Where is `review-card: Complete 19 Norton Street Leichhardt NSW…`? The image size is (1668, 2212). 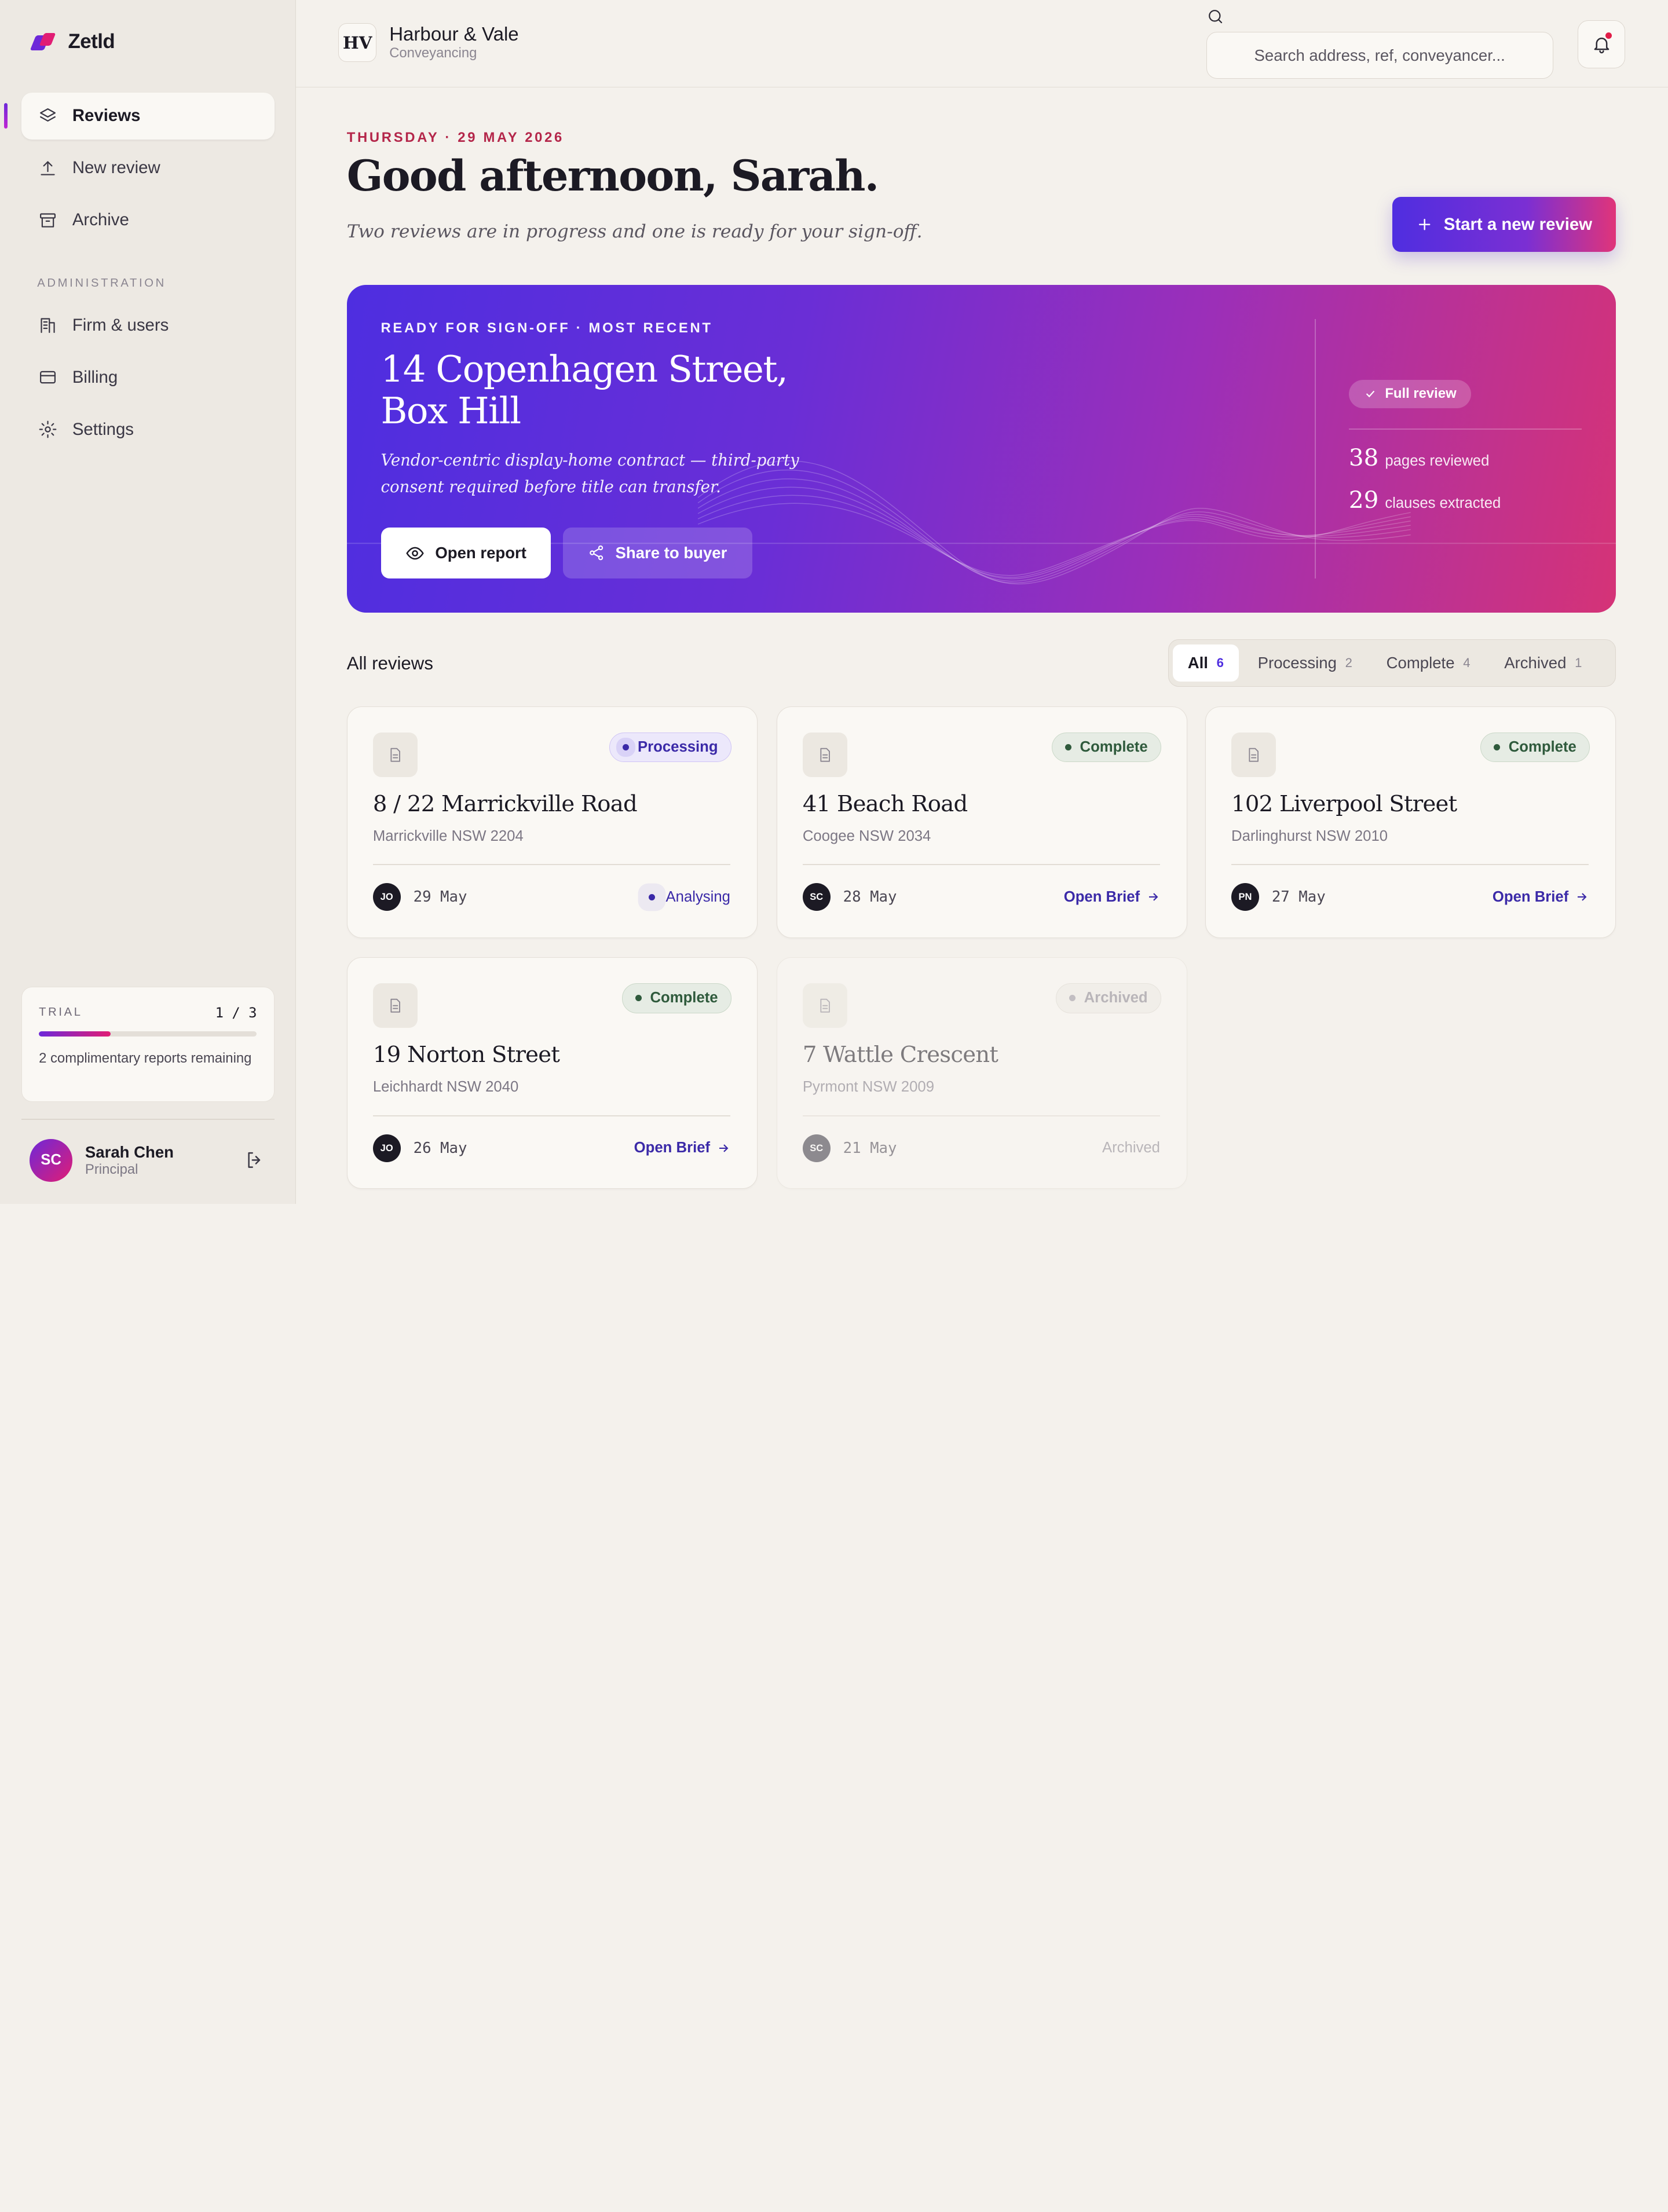 review-card: Complete 19 Norton Street Leichhardt NSW… is located at coordinates (552, 1073).